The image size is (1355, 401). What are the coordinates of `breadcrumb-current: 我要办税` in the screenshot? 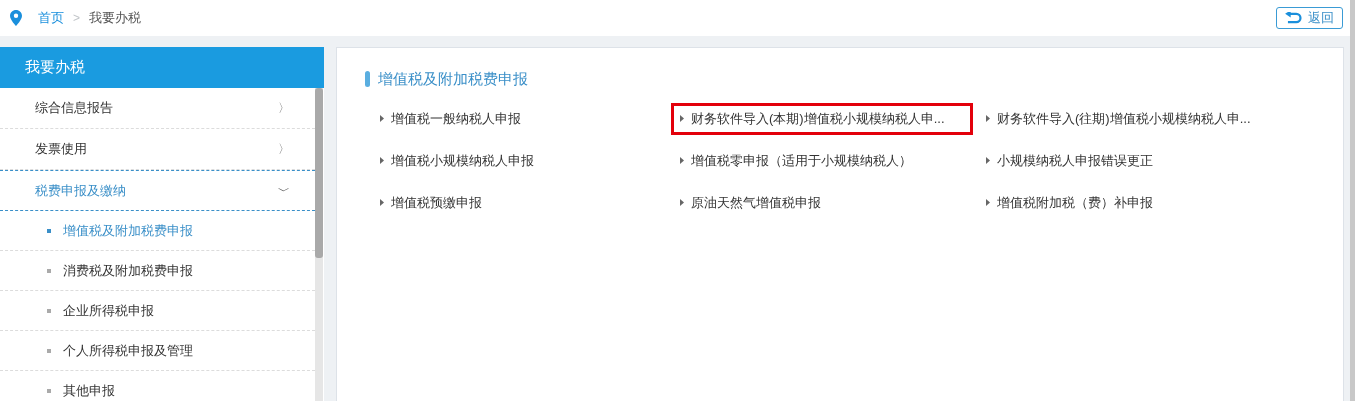 It's located at (115, 18).